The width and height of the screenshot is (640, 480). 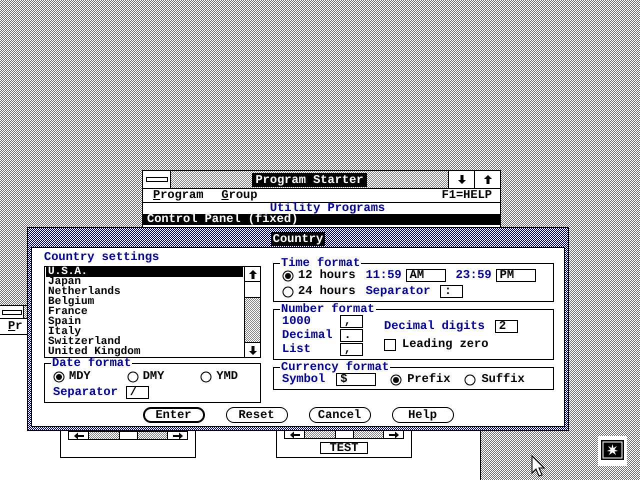 I want to click on list-item: Belgium, so click(x=144, y=302).